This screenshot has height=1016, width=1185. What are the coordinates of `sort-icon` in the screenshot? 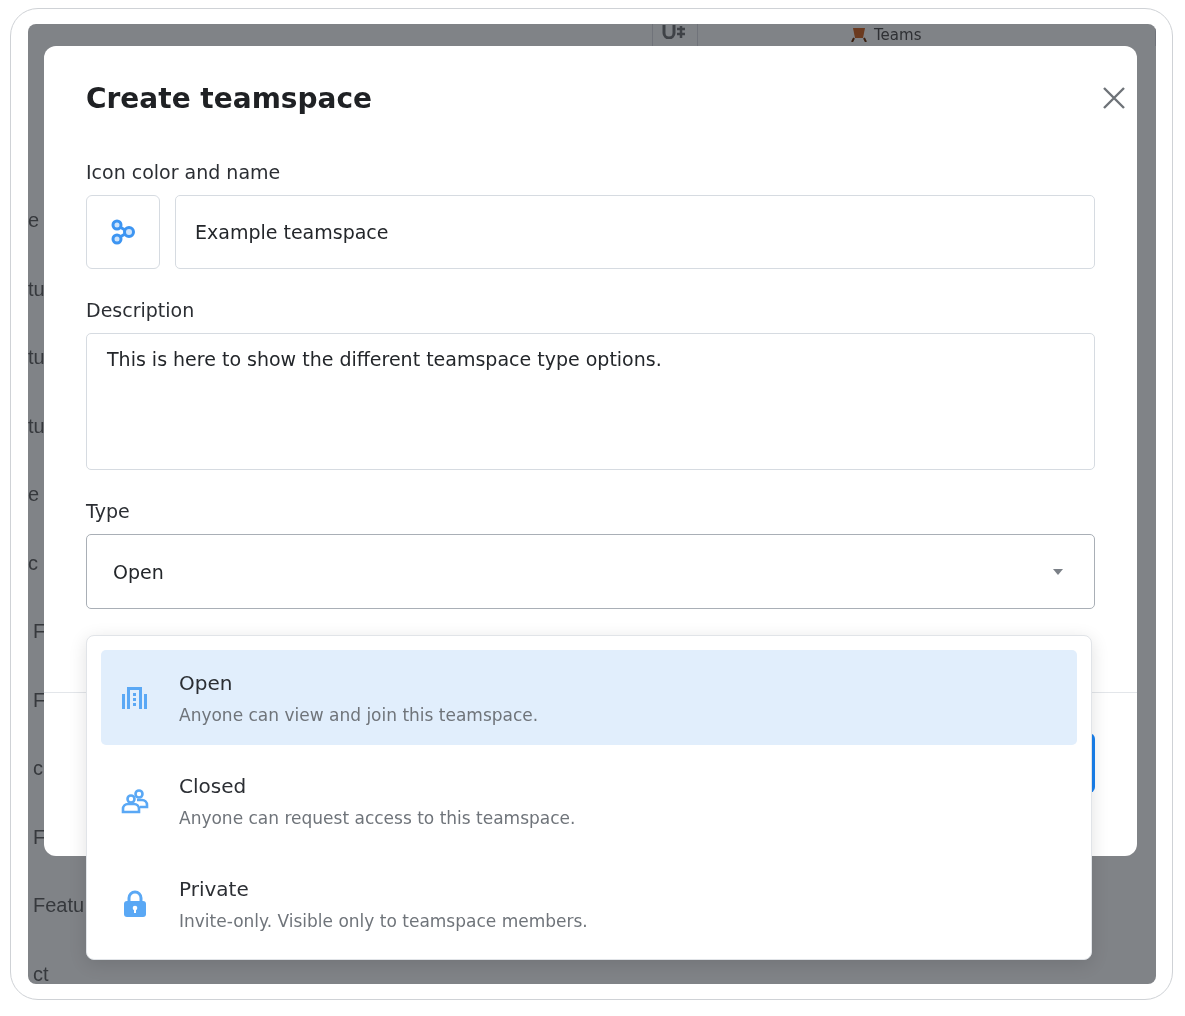 It's located at (675, 32).